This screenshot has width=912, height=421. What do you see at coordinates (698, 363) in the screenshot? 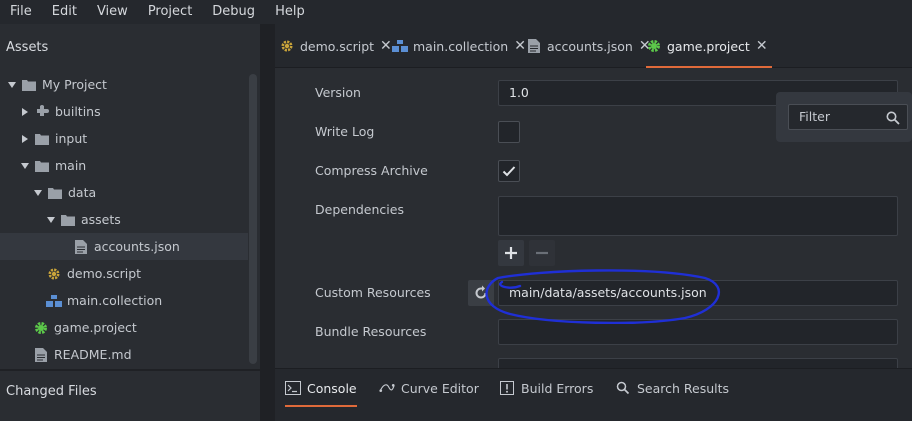
I see `next-setting-field` at bounding box center [698, 363].